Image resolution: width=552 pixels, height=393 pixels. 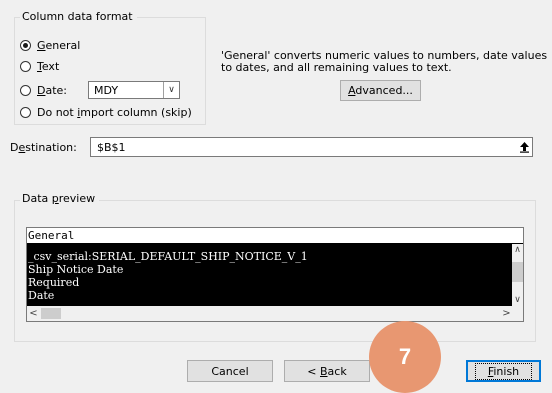 I want to click on step-number-badge: 7, so click(x=405, y=357).